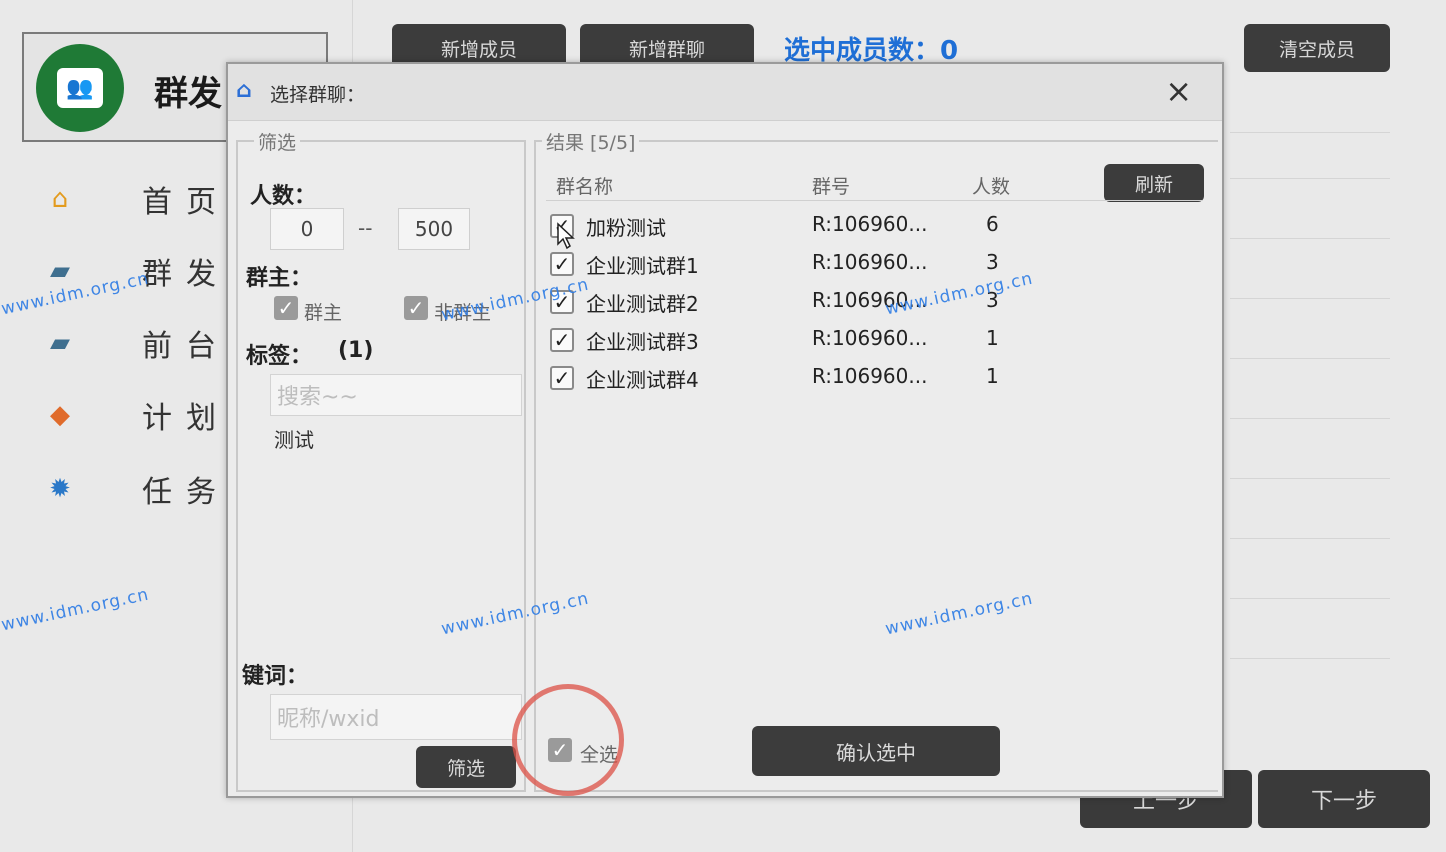 Image resolution: width=1446 pixels, height=852 pixels. I want to click on owner-checkbox: ✓, so click(286, 308).